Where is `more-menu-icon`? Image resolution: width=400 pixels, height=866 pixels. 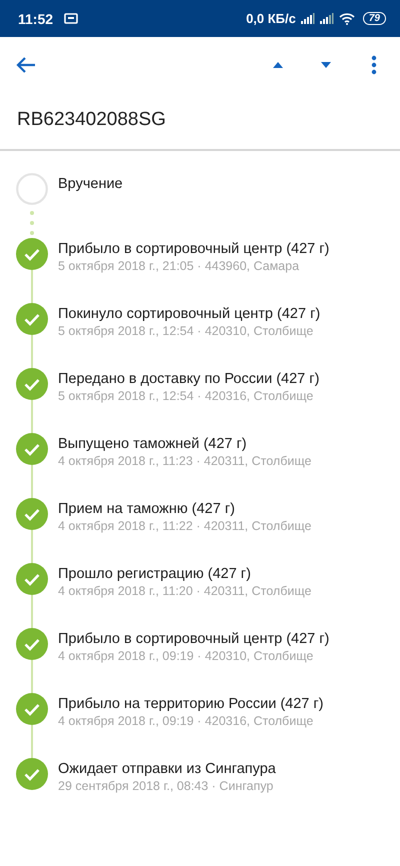 more-menu-icon is located at coordinates (374, 64).